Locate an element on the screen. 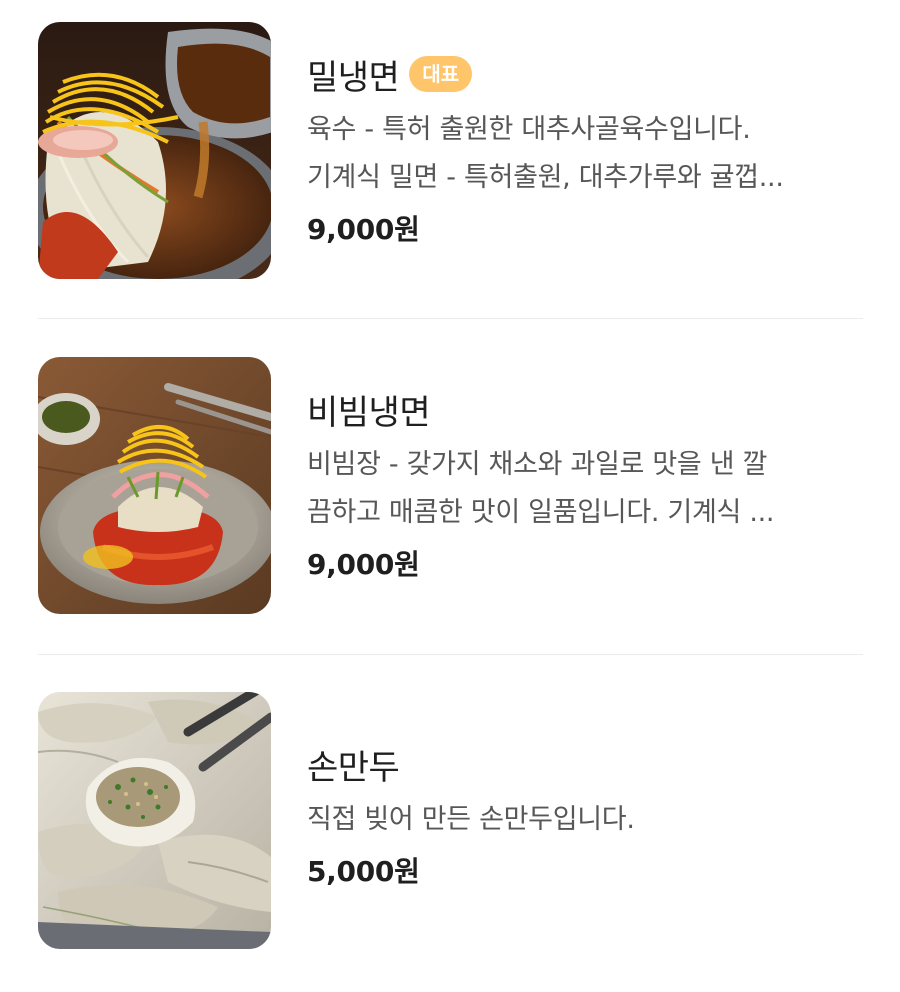 The width and height of the screenshot is (900, 992). mil-naengmyeon-image is located at coordinates (154, 150).